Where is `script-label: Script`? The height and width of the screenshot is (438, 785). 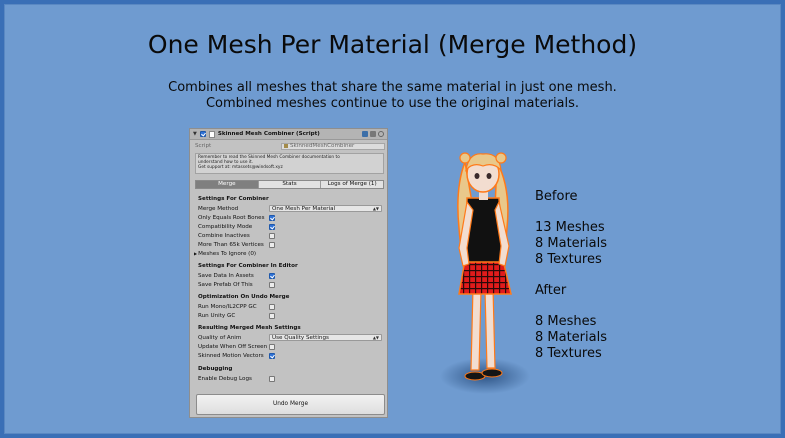
script-label: Script is located at coordinates (203, 146).